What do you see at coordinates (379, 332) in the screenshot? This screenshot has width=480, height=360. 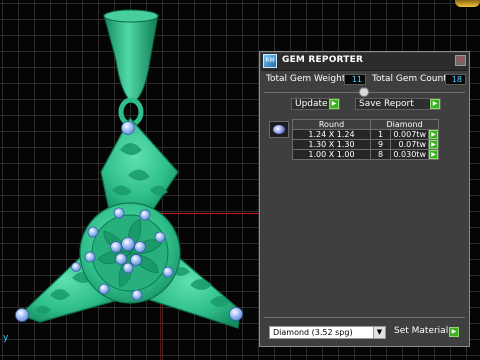 I see `chevron-down-icon: ▼` at bounding box center [379, 332].